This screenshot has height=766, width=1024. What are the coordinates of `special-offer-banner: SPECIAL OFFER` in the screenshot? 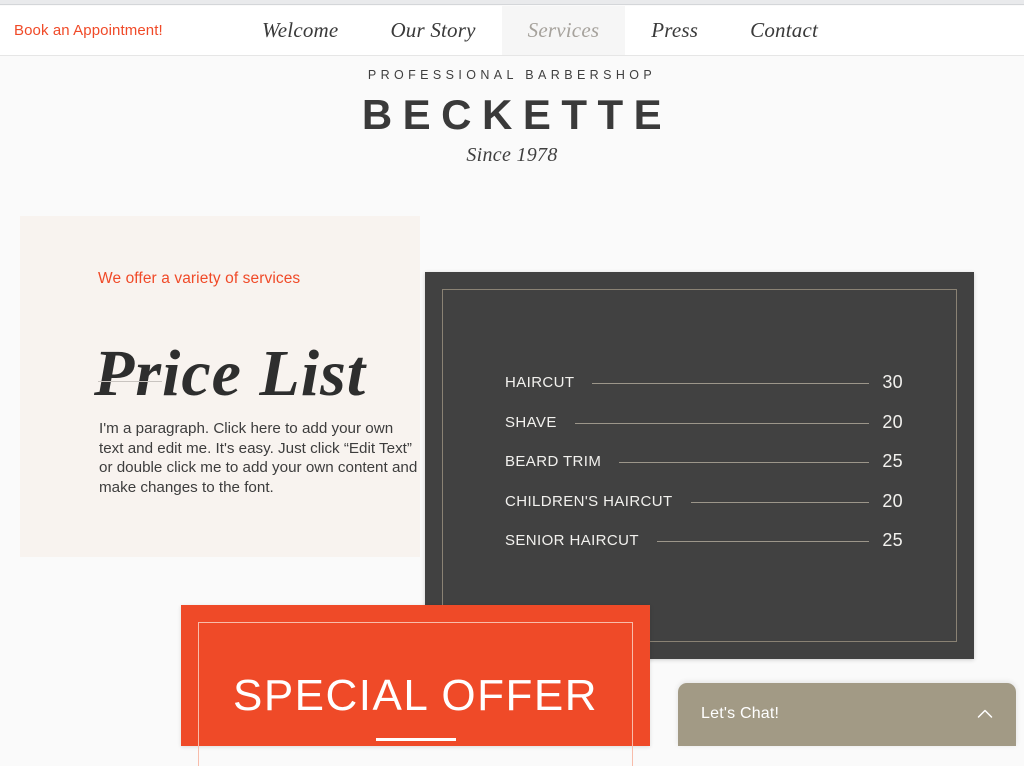 It's located at (415, 685).